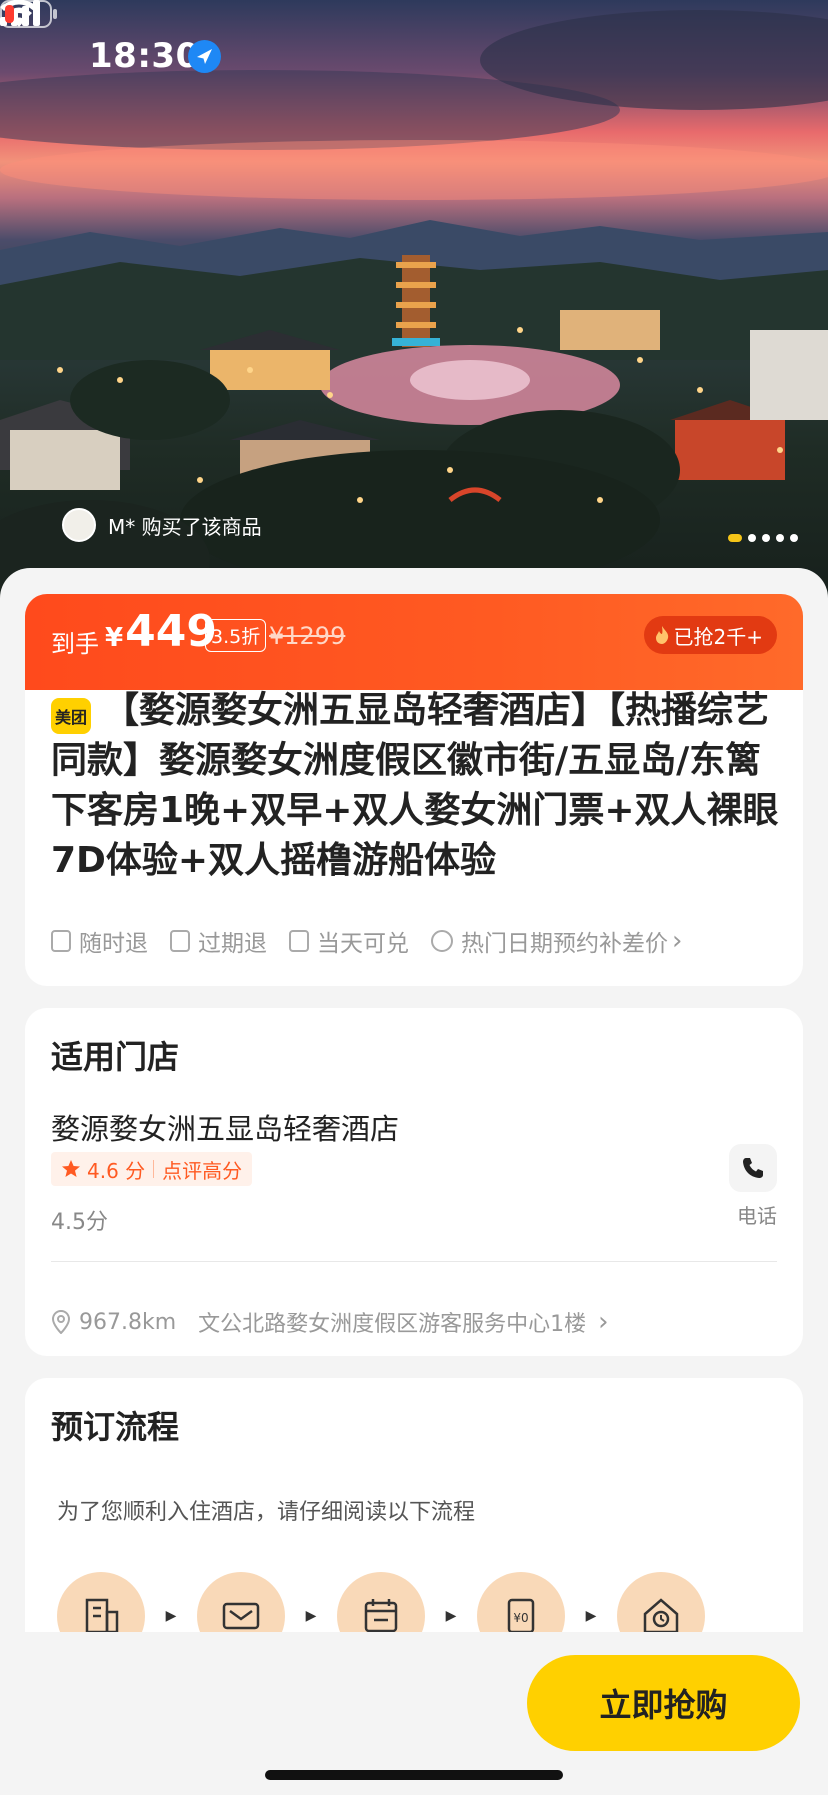 Image resolution: width=828 pixels, height=1795 pixels. Describe the element at coordinates (113, 944) in the screenshot. I see `tag-label: 随时退` at that location.